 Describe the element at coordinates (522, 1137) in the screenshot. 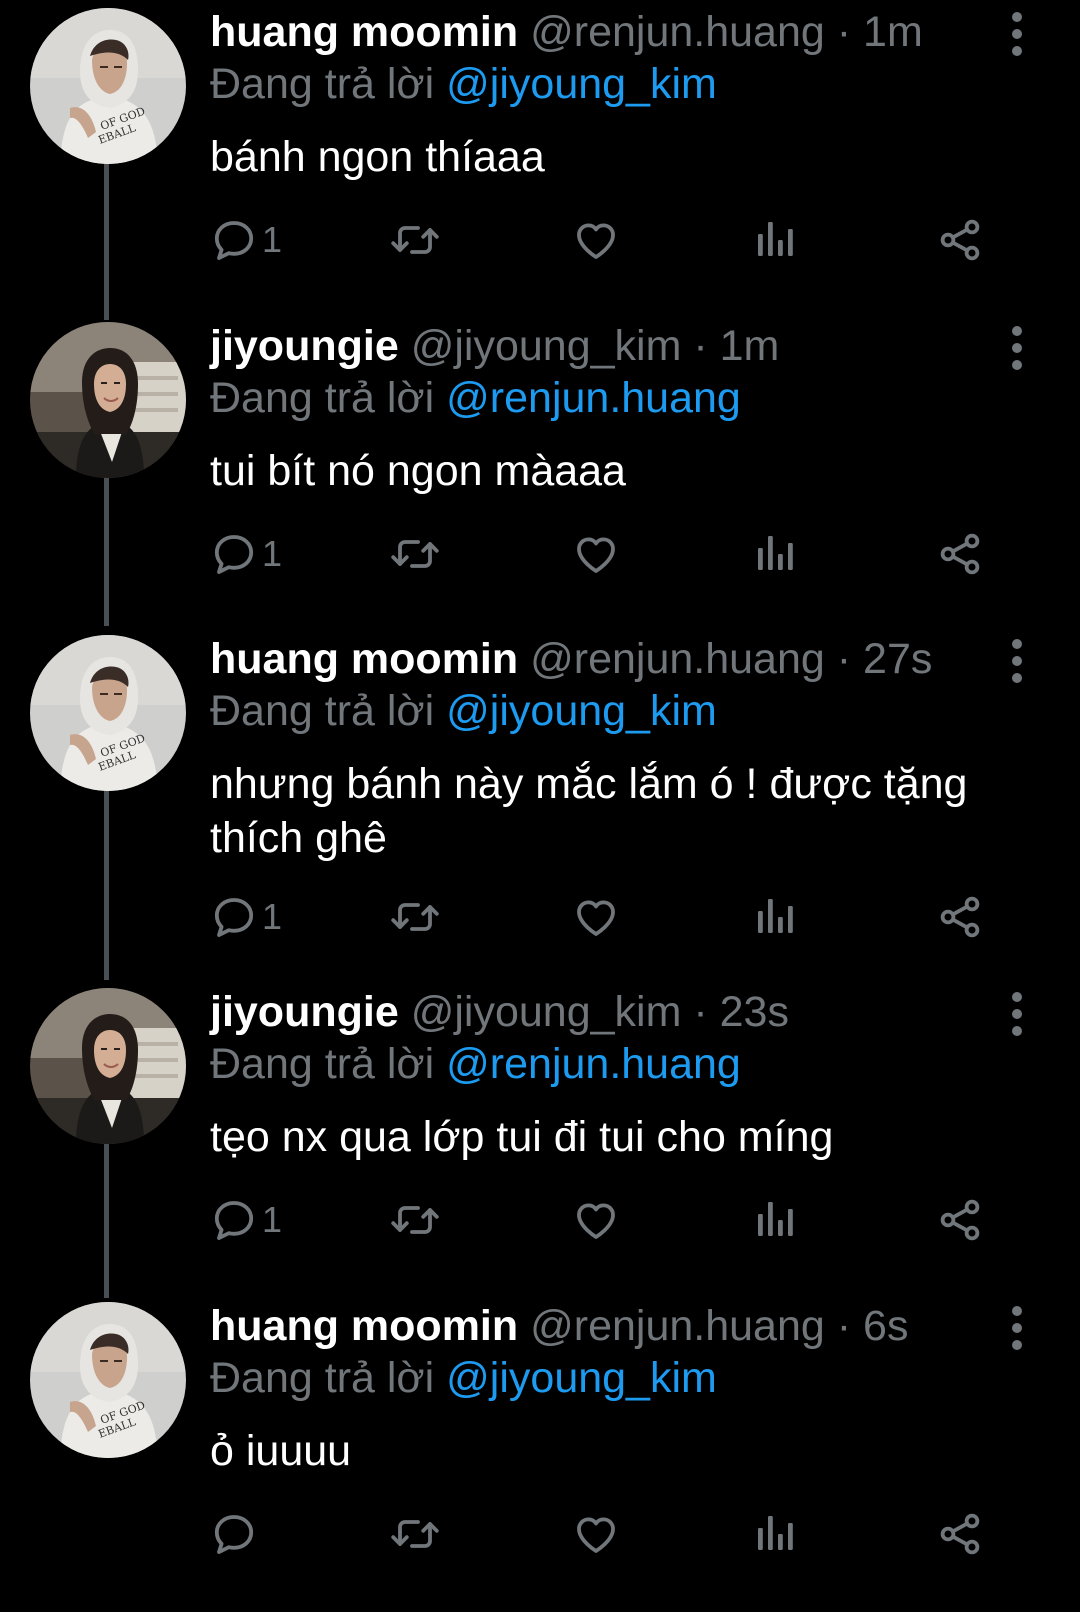

I see `tweet-text: tẹo nx qua lớp tui đi tui cho míng` at that location.